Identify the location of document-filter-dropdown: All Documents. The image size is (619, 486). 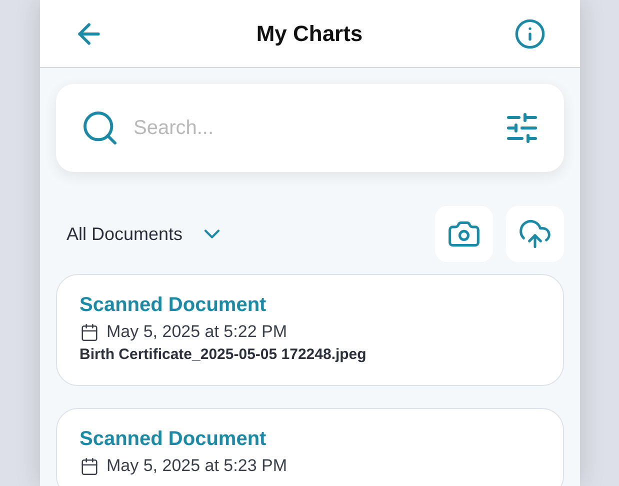
(140, 234).